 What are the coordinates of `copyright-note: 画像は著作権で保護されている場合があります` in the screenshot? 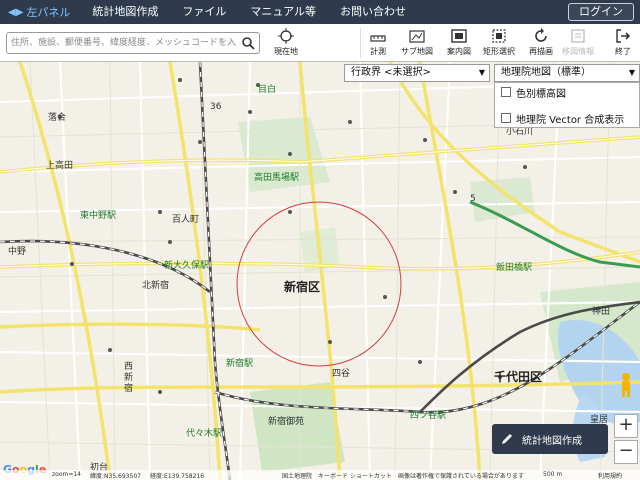 It's located at (461, 476).